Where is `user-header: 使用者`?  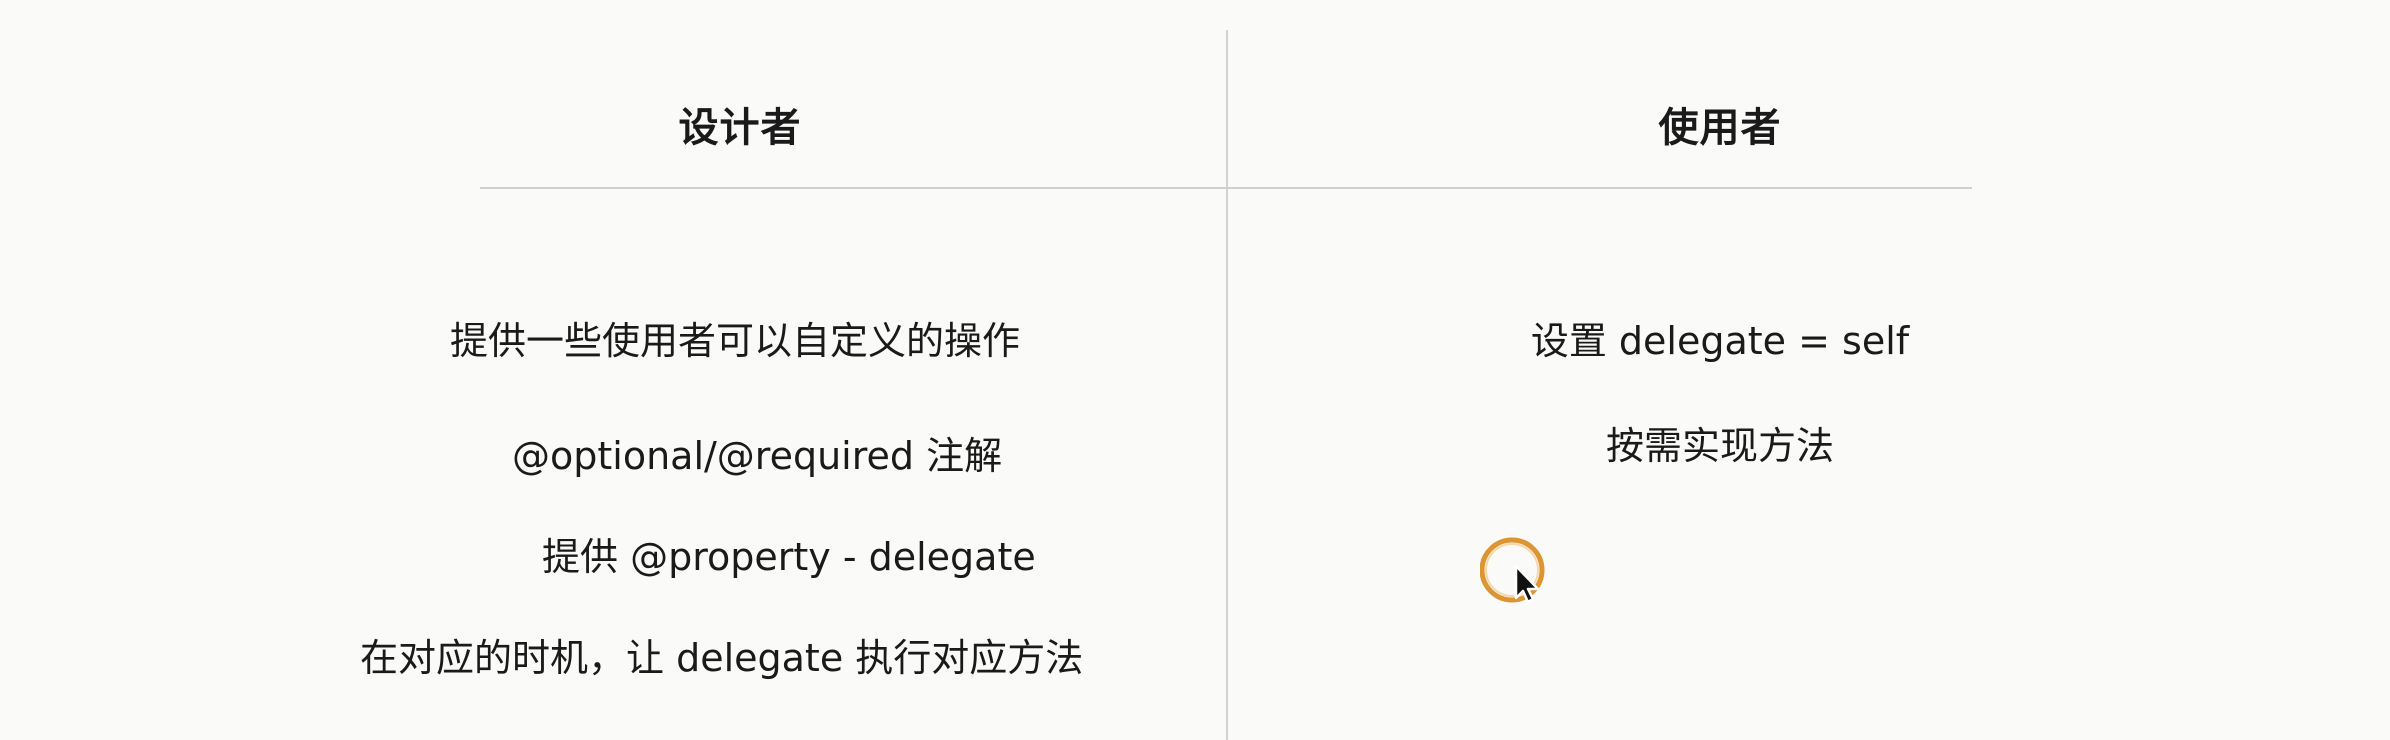
user-header: 使用者 is located at coordinates (1720, 128).